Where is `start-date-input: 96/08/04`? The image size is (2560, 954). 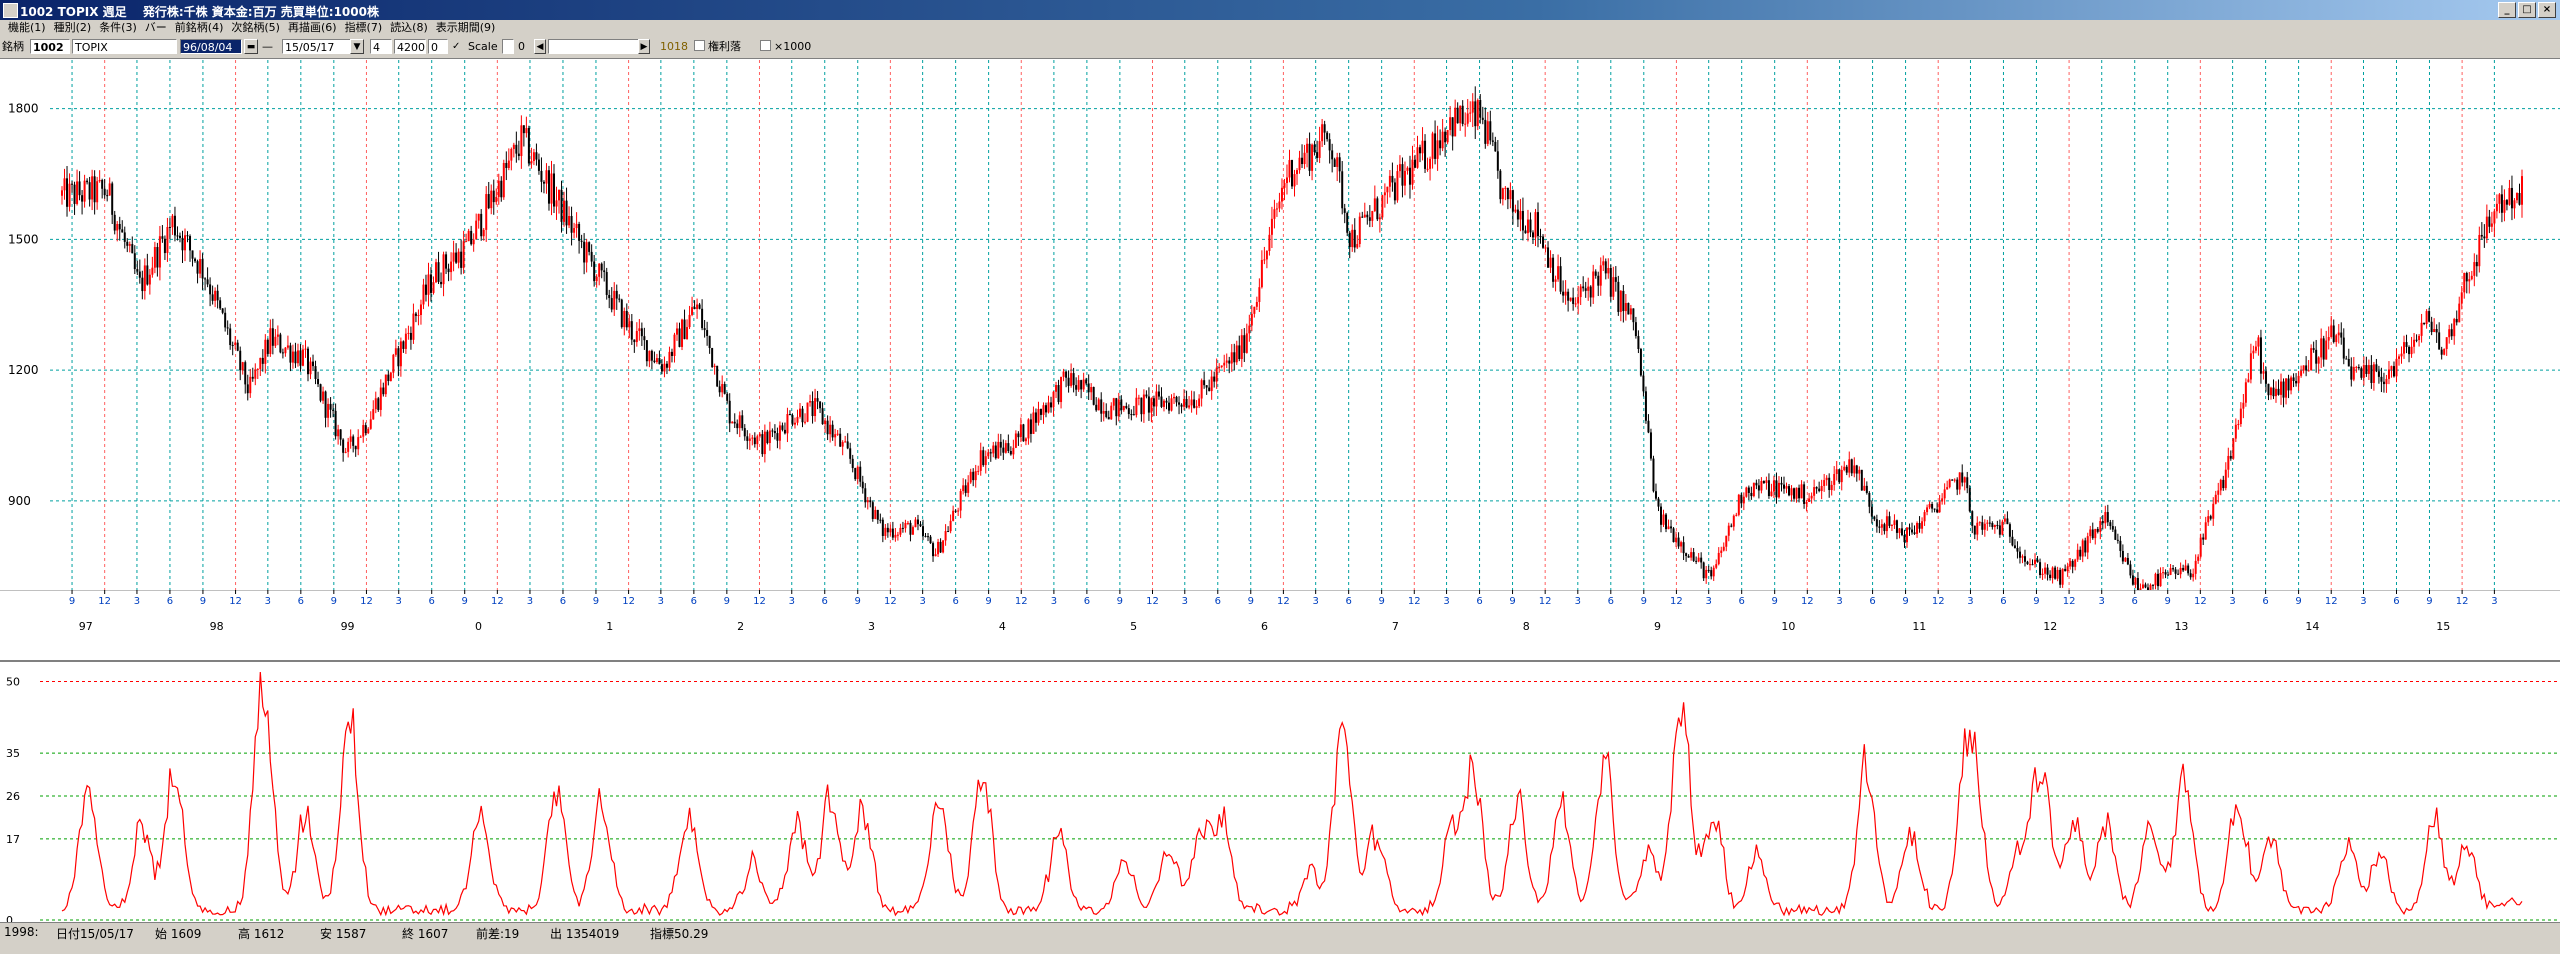 start-date-input: 96/08/04 is located at coordinates (211, 46).